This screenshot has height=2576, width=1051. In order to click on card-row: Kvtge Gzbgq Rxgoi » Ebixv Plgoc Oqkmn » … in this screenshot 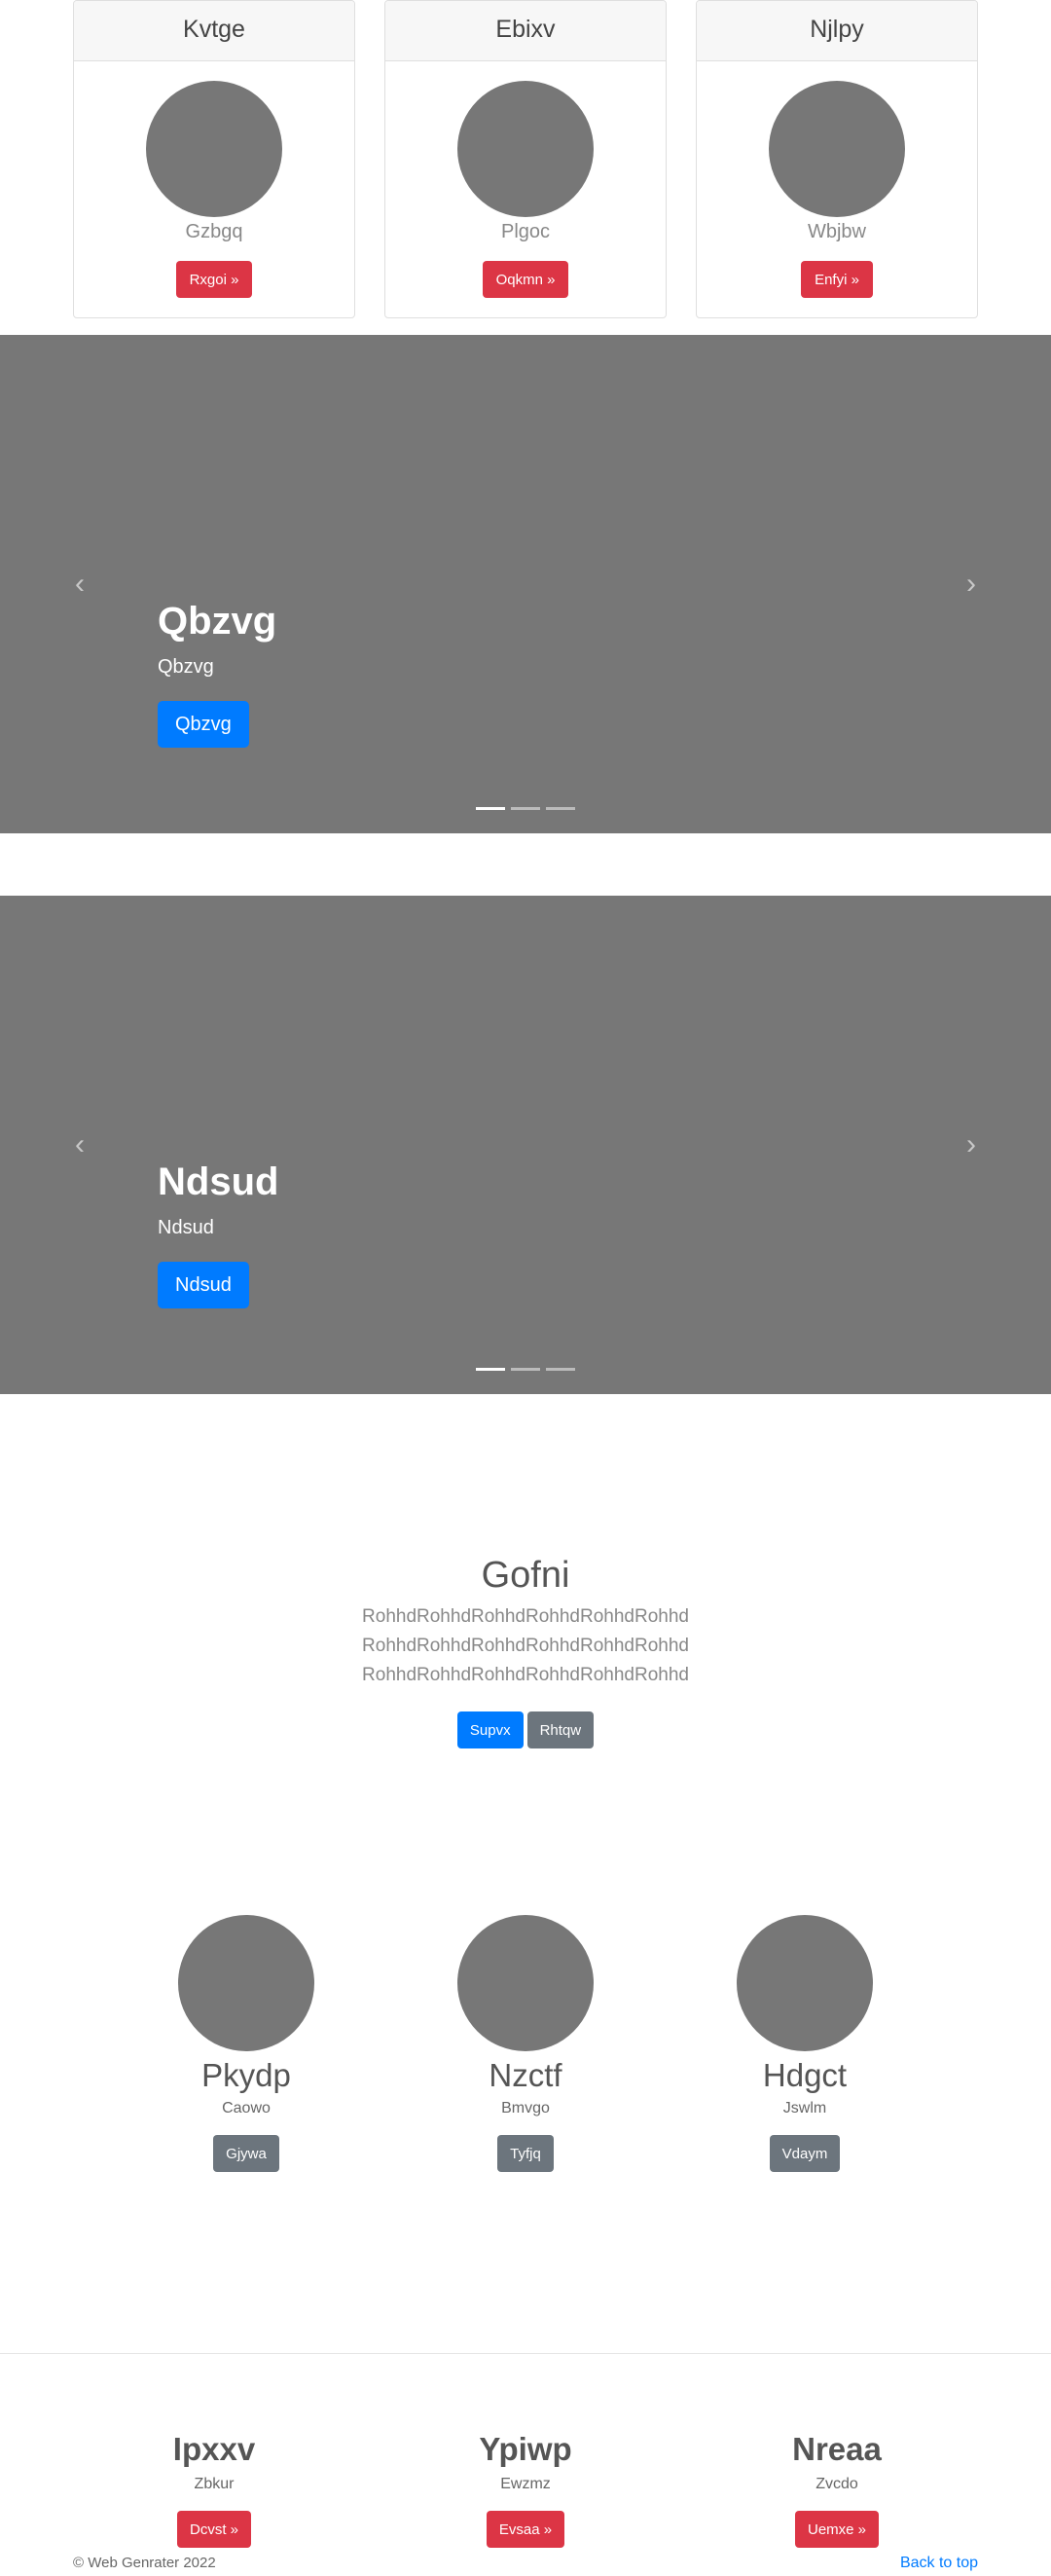, I will do `click(525, 159)`.